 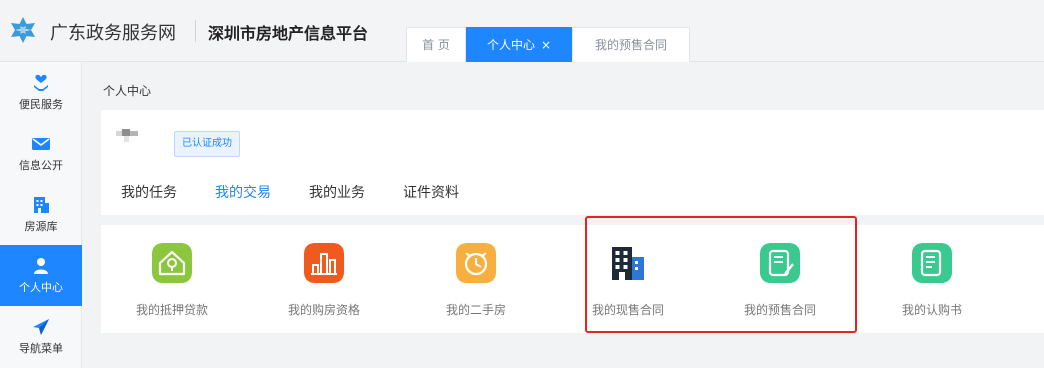 What do you see at coordinates (41, 165) in the screenshot?
I see `sidebar-item-label: 信息公开` at bounding box center [41, 165].